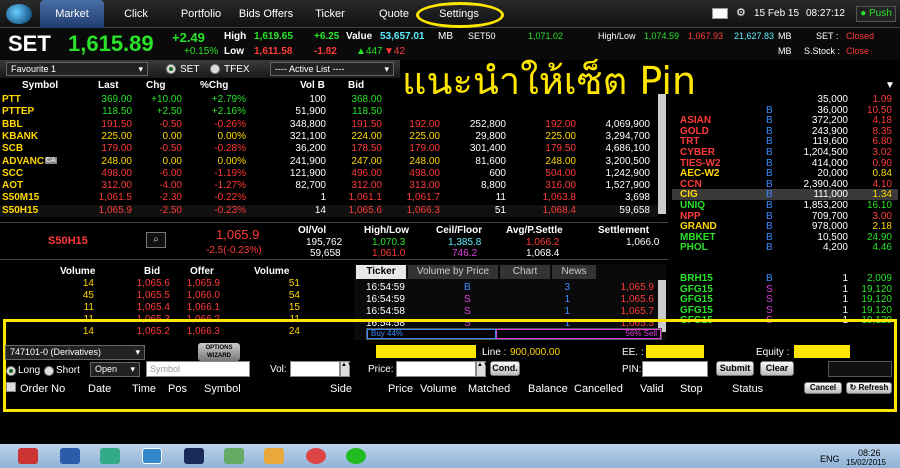 The height and width of the screenshot is (468, 900). Describe the element at coordinates (785, 152) in the screenshot. I see `list-item: CYBER B 1,204,500 3.02` at that location.